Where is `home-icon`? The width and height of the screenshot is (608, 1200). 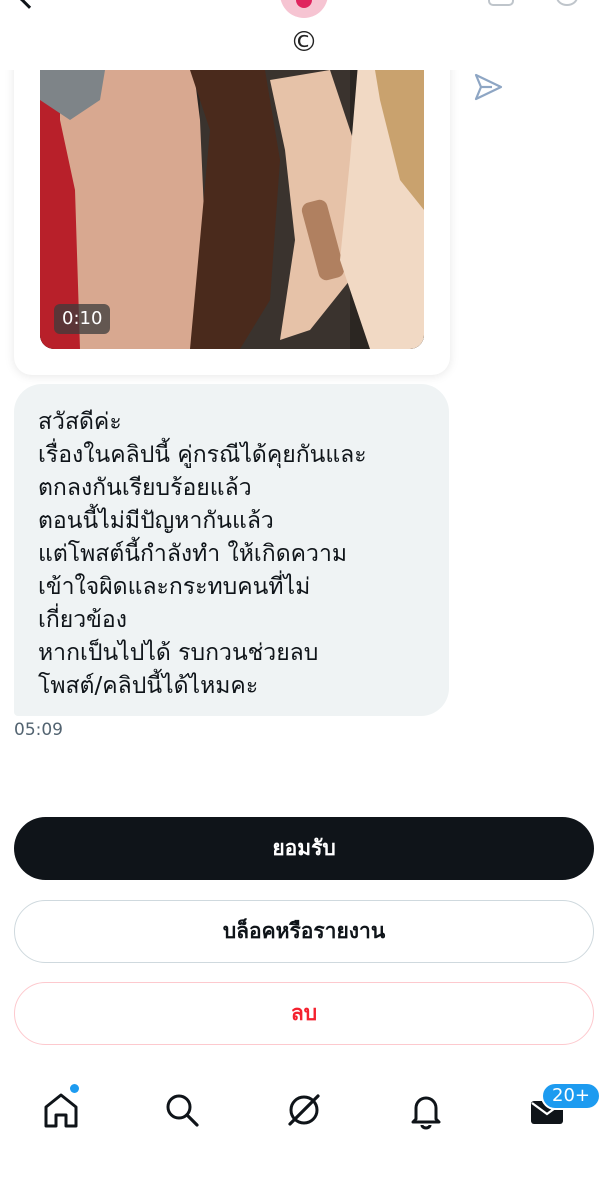
home-icon is located at coordinates (61, 1110).